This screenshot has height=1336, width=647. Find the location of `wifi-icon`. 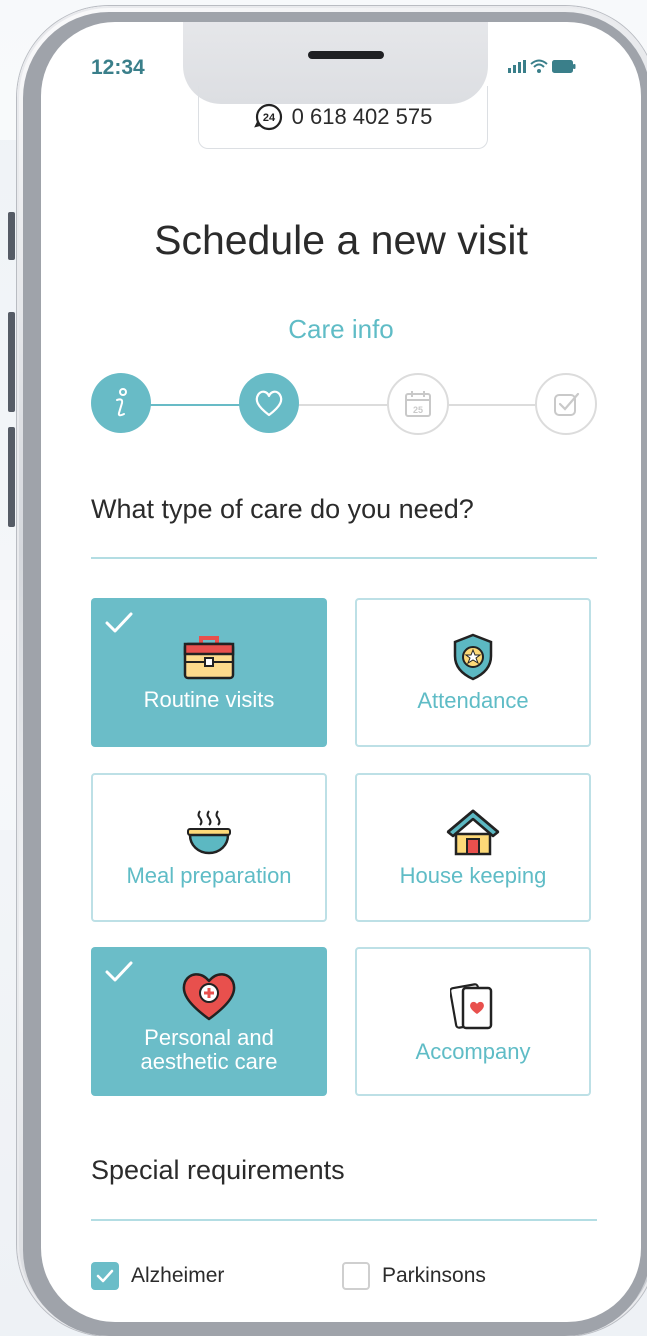

wifi-icon is located at coordinates (539, 66).